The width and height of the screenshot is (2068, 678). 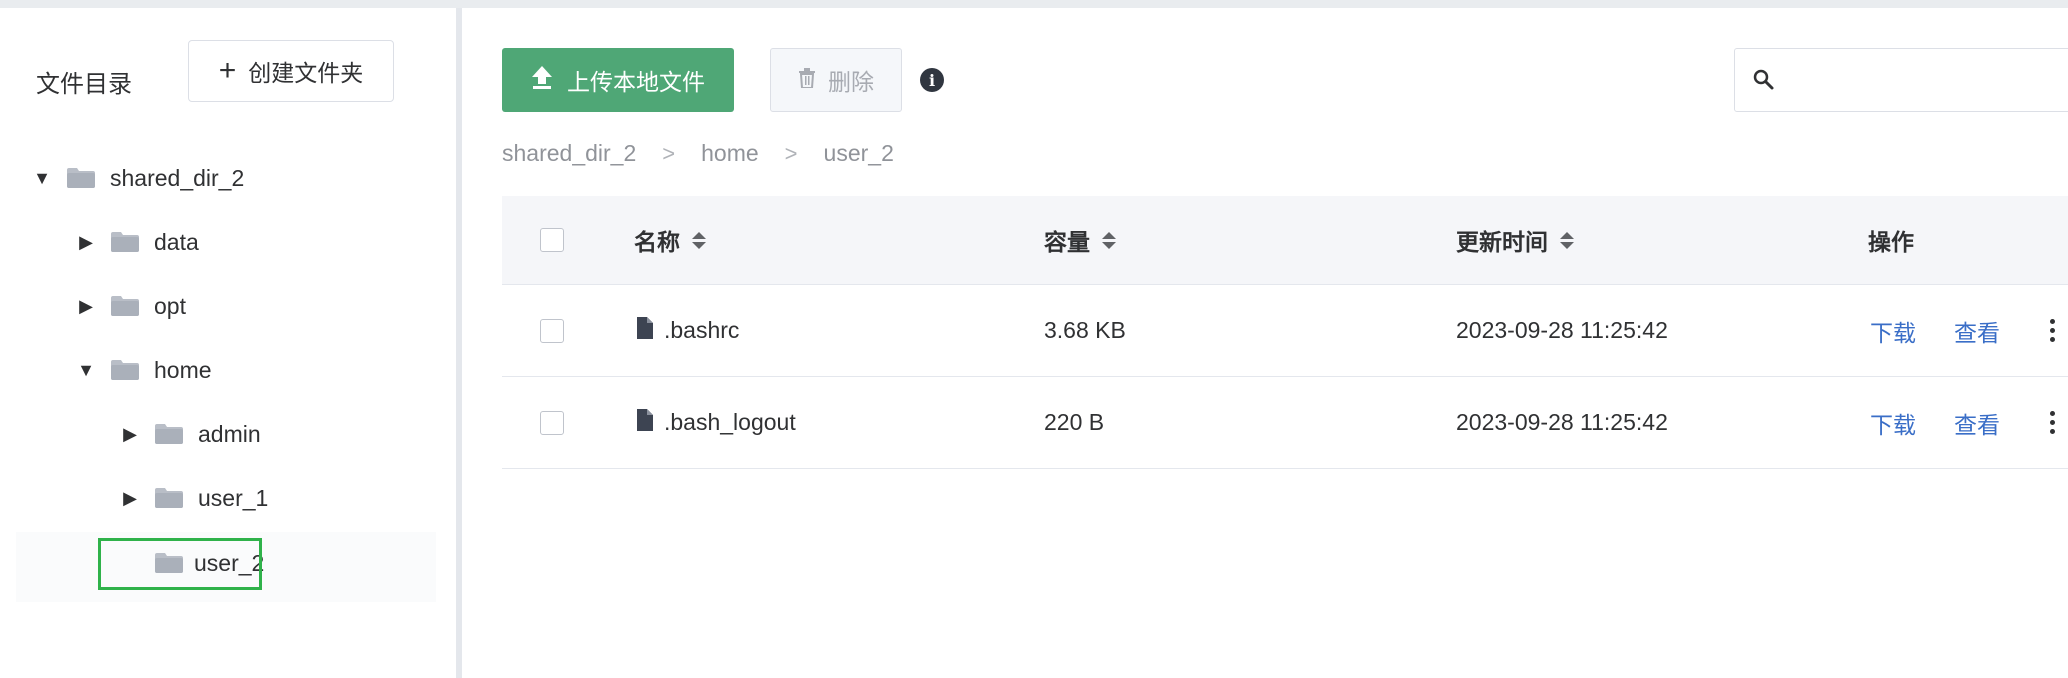 What do you see at coordinates (1502, 242) in the screenshot?
I see `column-label: 更新时间` at bounding box center [1502, 242].